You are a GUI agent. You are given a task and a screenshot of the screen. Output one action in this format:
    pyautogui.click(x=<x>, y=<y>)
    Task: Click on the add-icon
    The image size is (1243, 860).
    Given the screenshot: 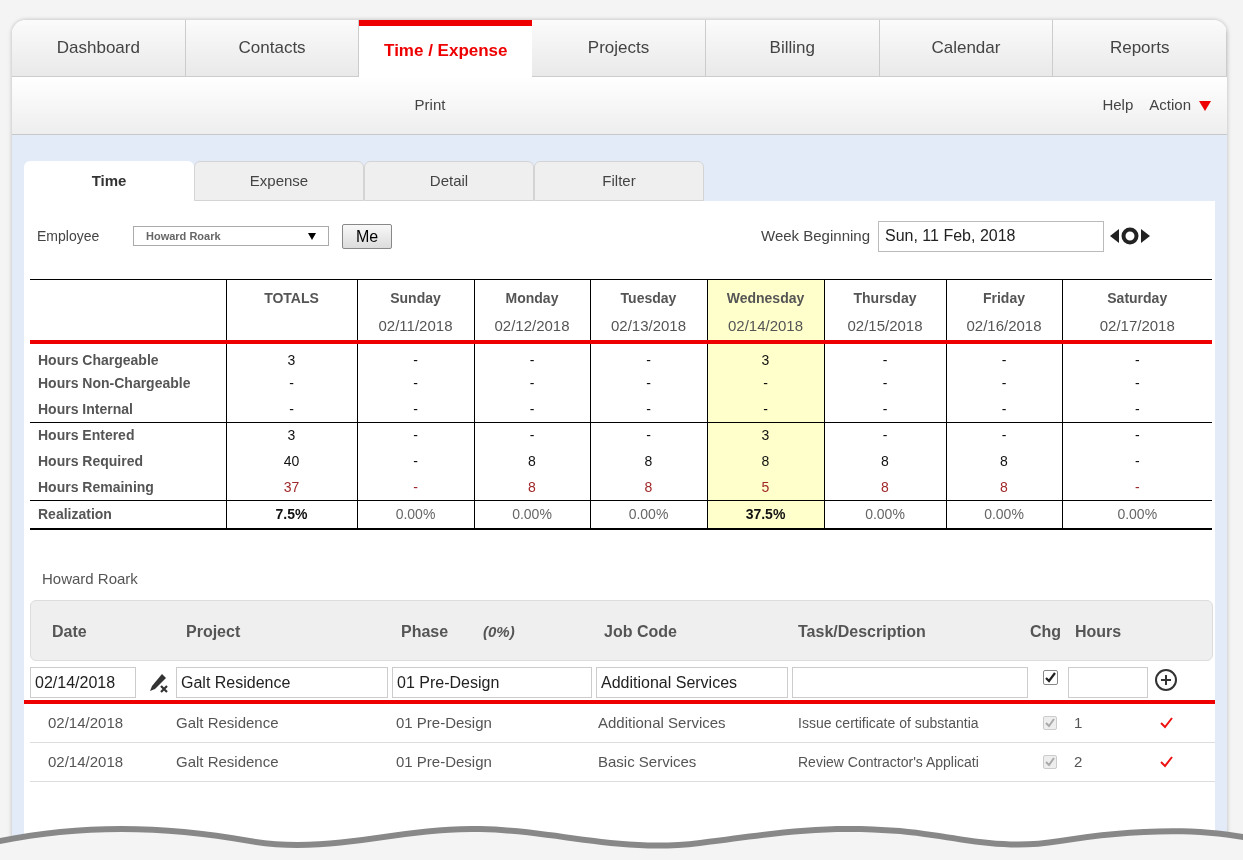 What is the action you would take?
    pyautogui.click(x=1166, y=680)
    